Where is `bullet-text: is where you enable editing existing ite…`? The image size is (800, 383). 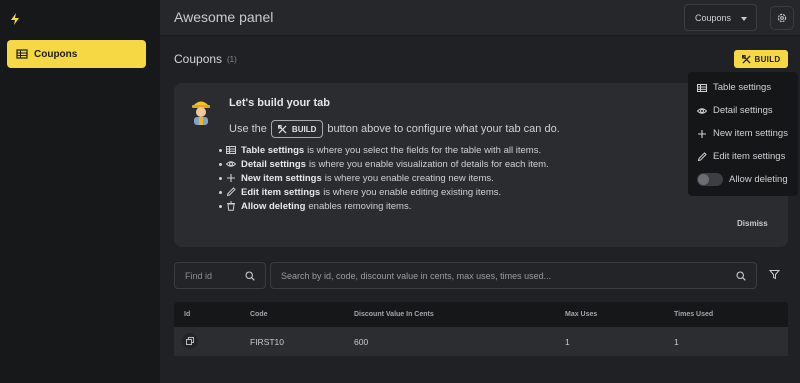 bullet-text: is where you enable editing existing ite… is located at coordinates (412, 192).